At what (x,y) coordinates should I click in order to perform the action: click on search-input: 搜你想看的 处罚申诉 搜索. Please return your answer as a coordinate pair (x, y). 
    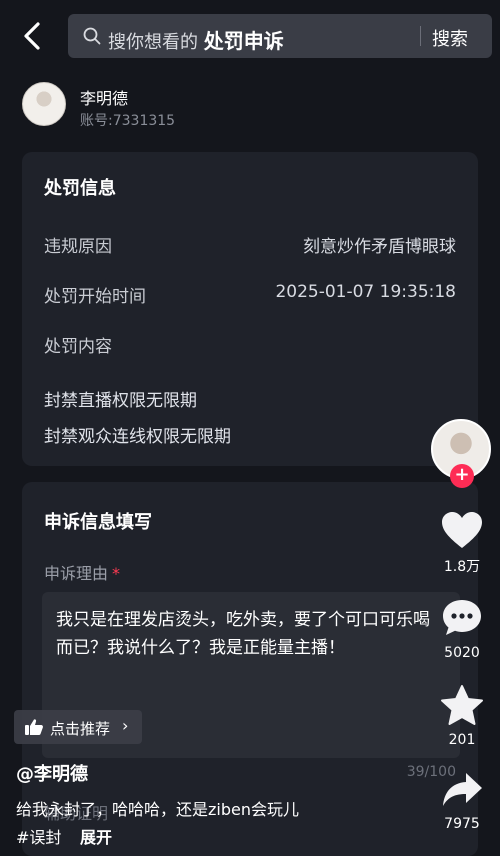
    Looking at the image, I should click on (280, 36).